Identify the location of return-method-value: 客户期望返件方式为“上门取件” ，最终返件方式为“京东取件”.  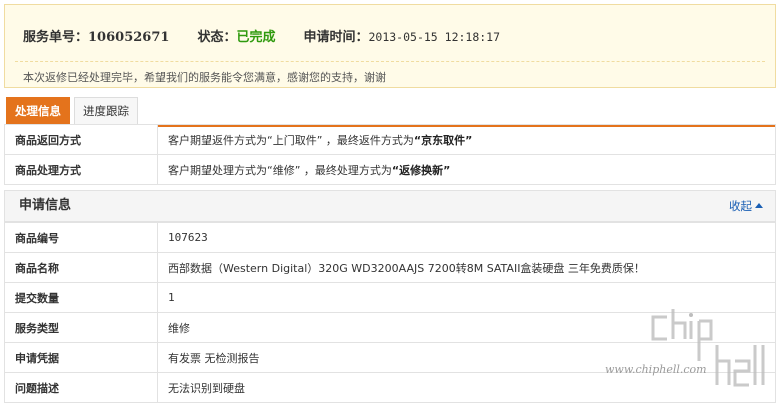
(466, 139).